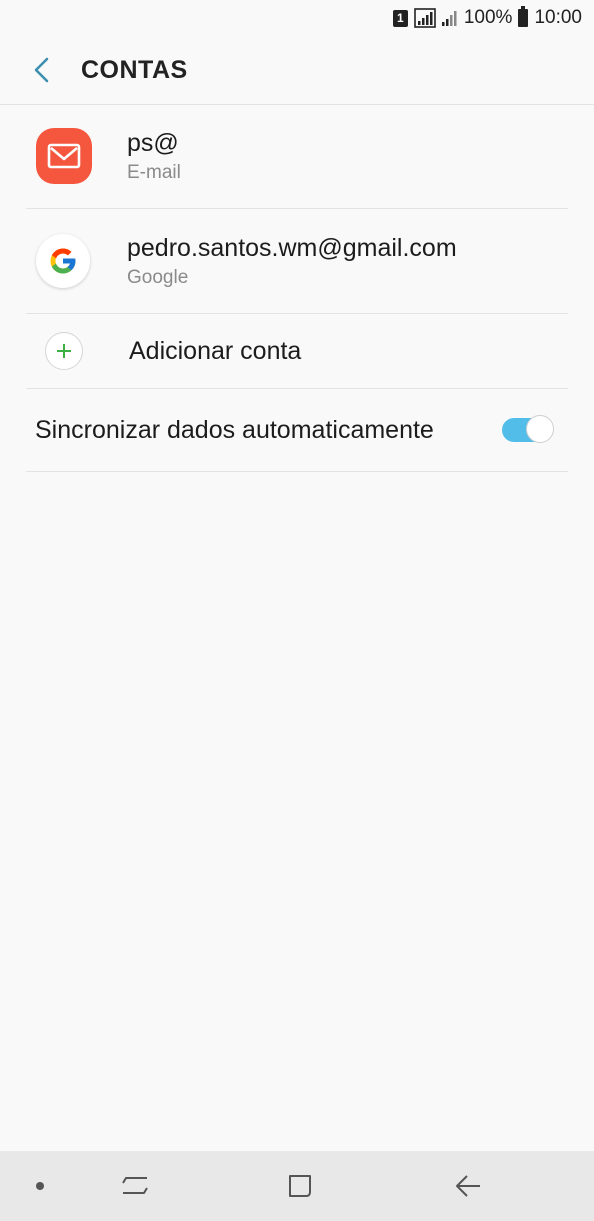 The height and width of the screenshot is (1221, 594). What do you see at coordinates (215, 350) in the screenshot?
I see `add-account-label: Adicionar conta` at bounding box center [215, 350].